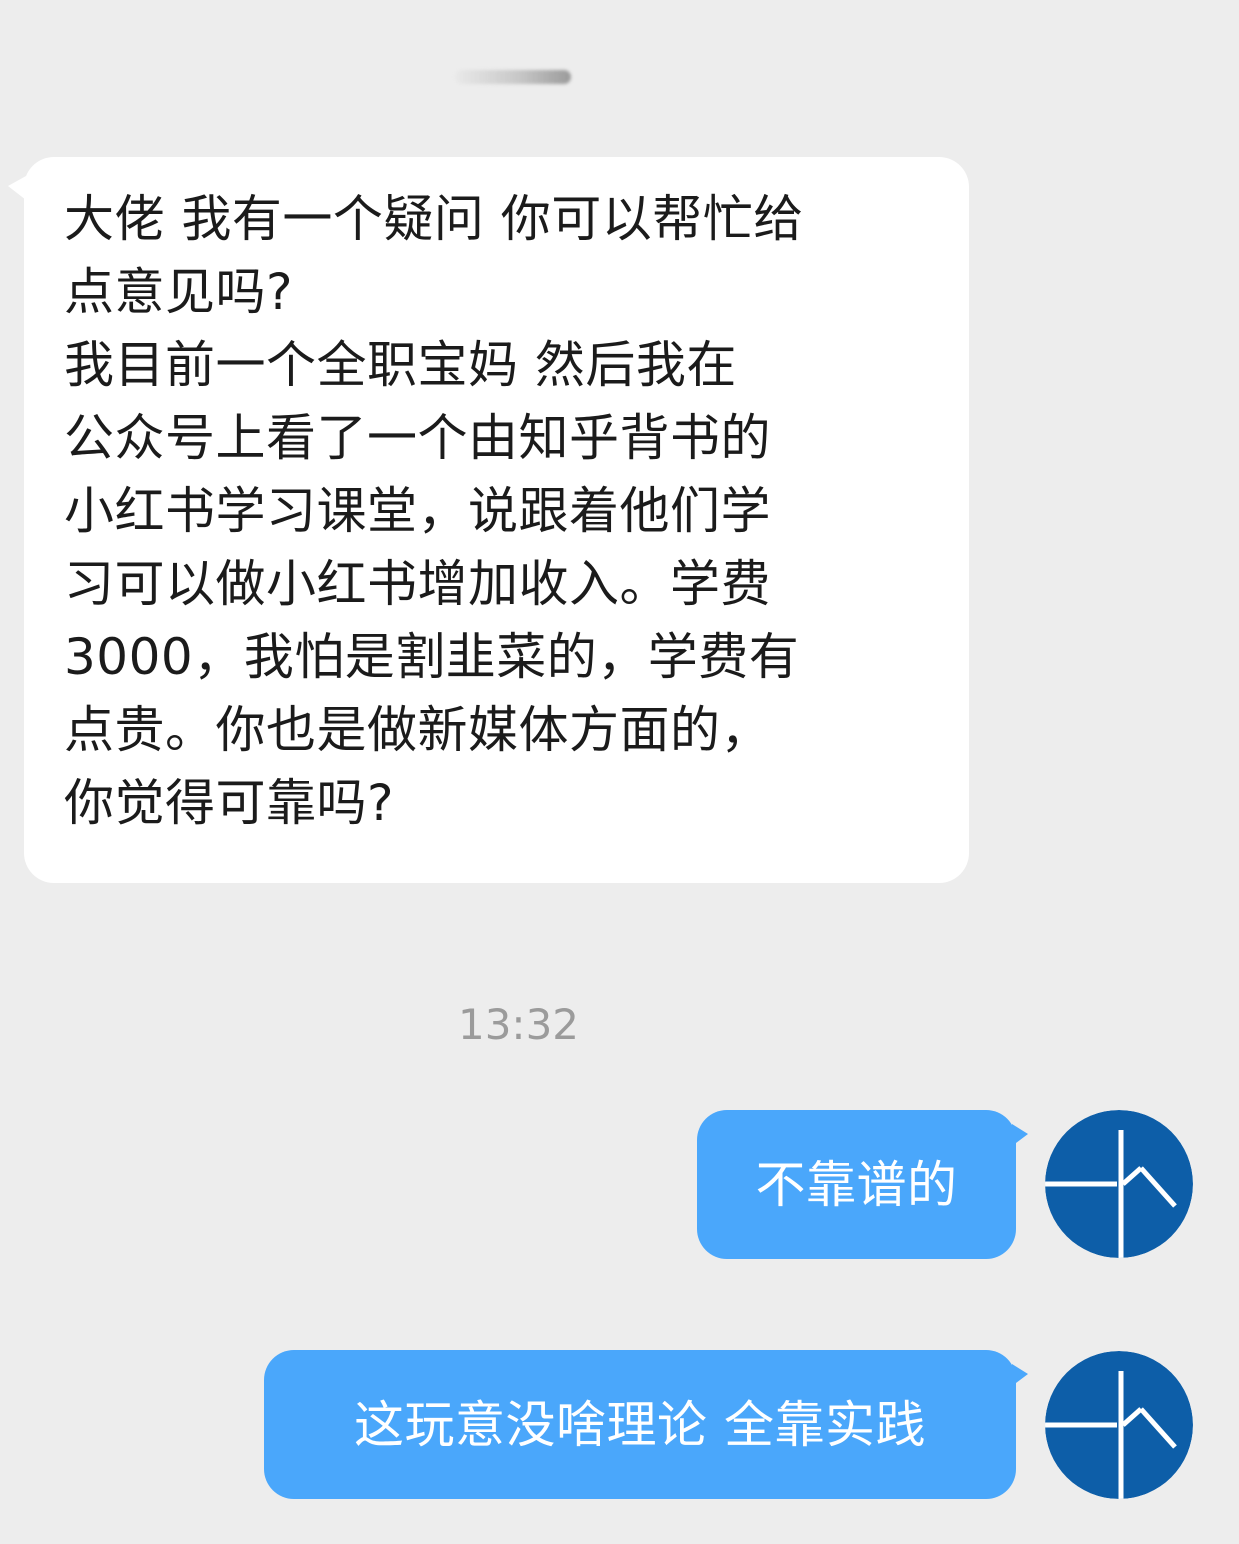 Image resolution: width=1239 pixels, height=1544 pixels. What do you see at coordinates (417, 438) in the screenshot?
I see `incoming-message-line: 公众号上看了一个由知乎背书的` at bounding box center [417, 438].